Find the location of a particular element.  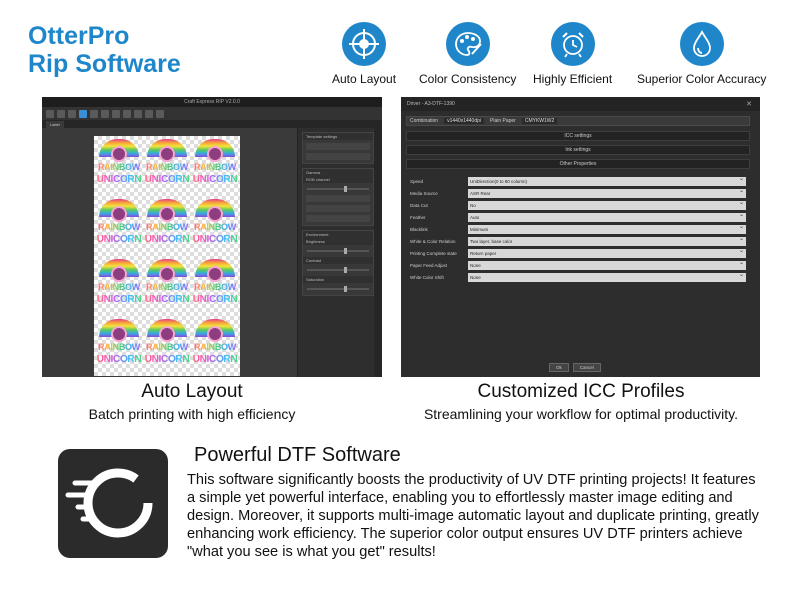

feature-auto-layout: Auto Layout is located at coordinates (364, 54).